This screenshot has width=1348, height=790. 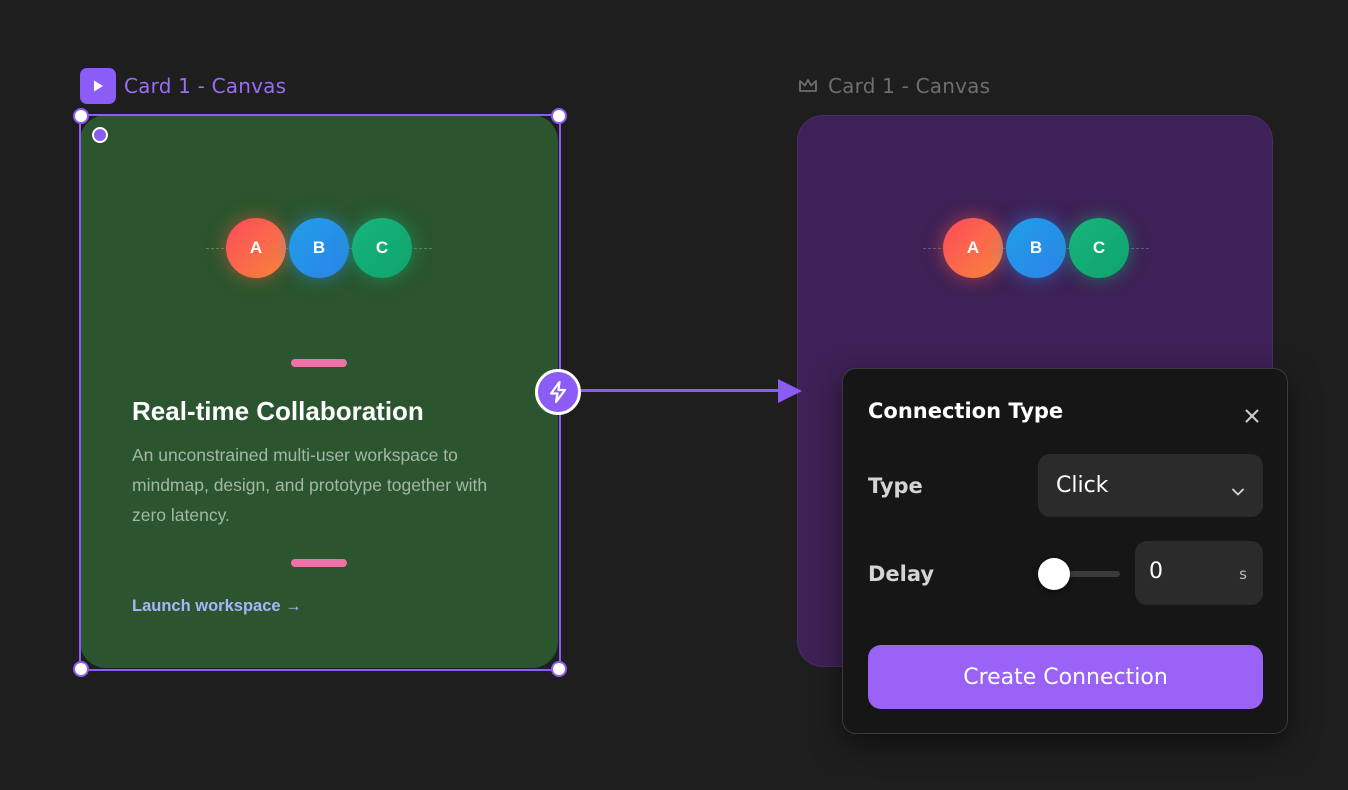 I want to click on resize-handle-top-right, so click(x=559, y=116).